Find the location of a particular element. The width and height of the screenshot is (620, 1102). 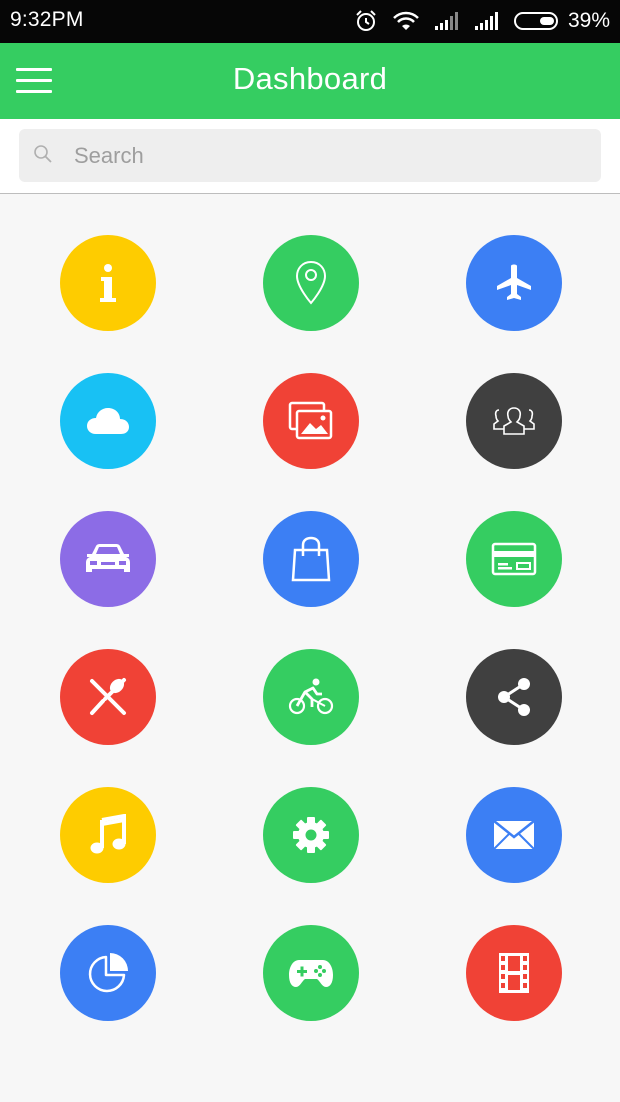

battery-icon is located at coordinates (535, 21).